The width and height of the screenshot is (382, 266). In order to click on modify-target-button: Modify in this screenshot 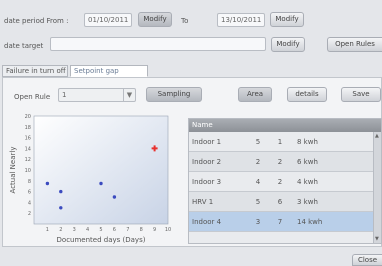, I will do `click(288, 44)`.